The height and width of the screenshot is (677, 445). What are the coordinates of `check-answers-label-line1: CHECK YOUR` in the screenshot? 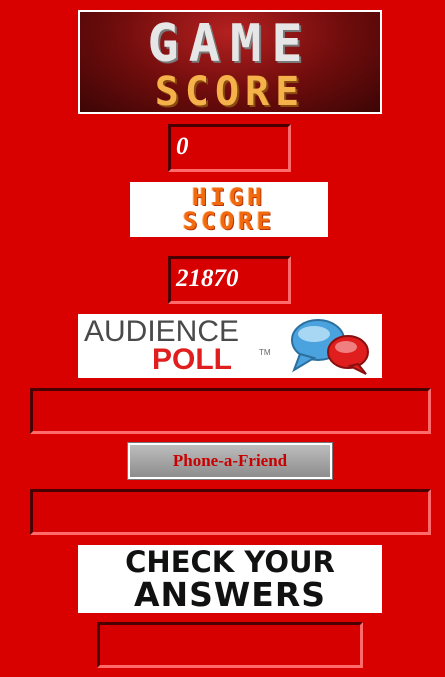 It's located at (230, 562).